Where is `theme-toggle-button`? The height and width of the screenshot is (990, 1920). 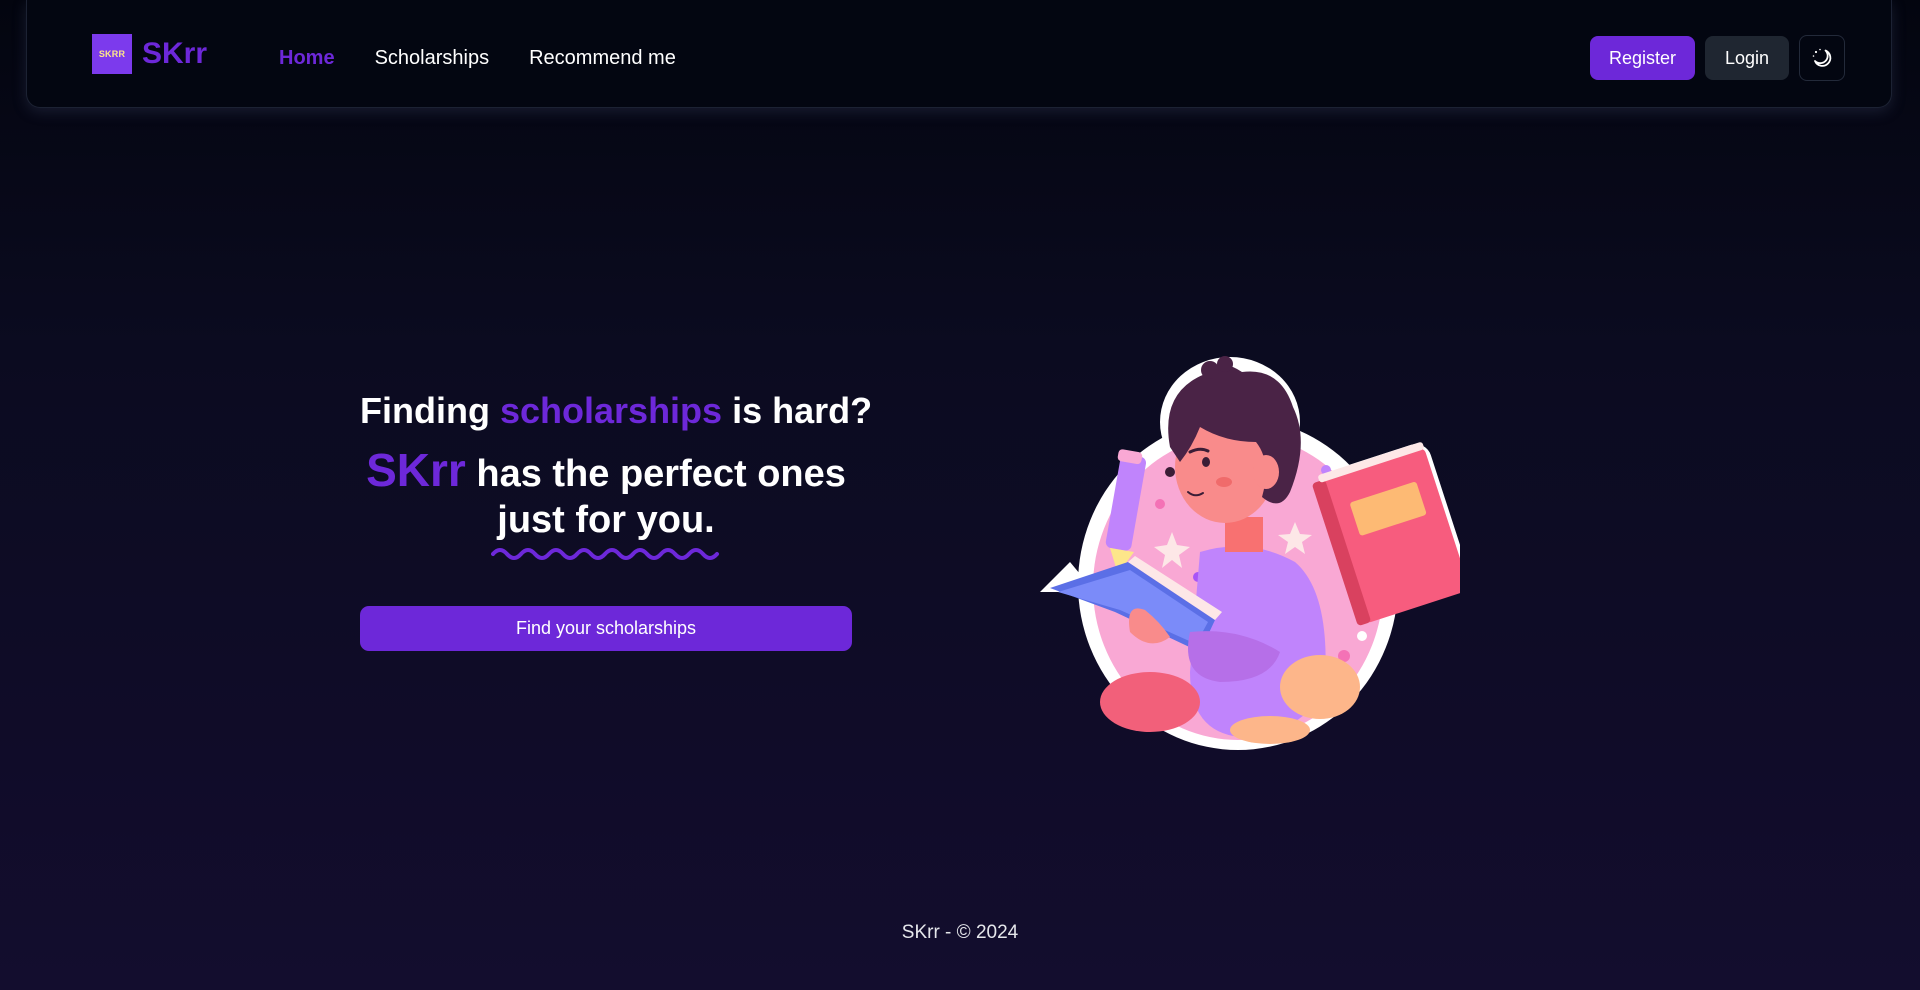
theme-toggle-button is located at coordinates (1822, 58).